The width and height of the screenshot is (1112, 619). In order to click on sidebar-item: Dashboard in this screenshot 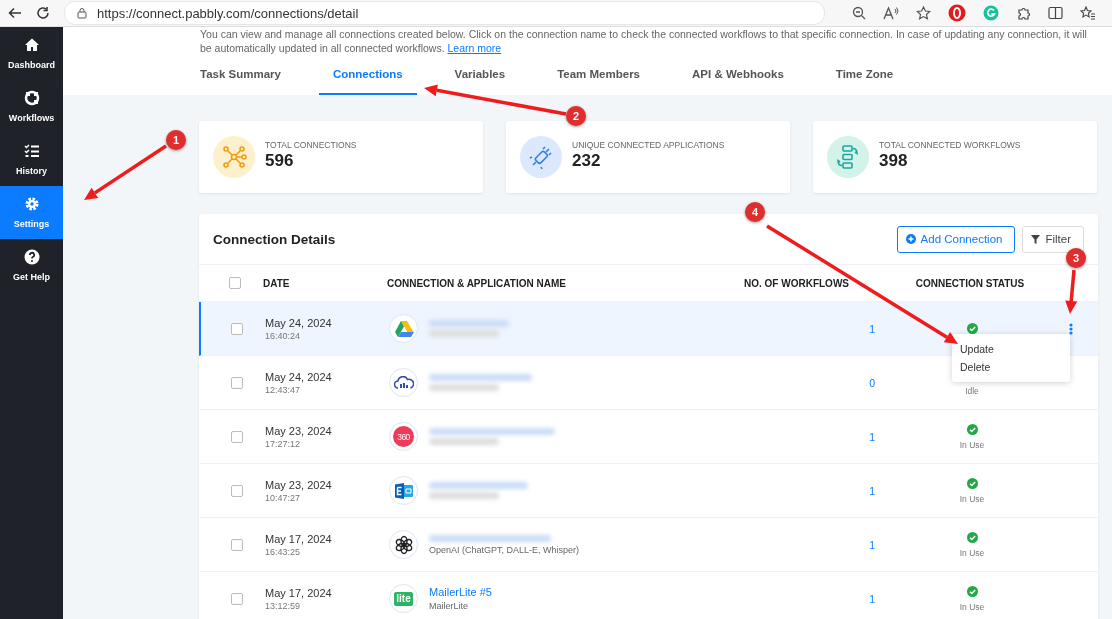, I will do `click(31, 53)`.